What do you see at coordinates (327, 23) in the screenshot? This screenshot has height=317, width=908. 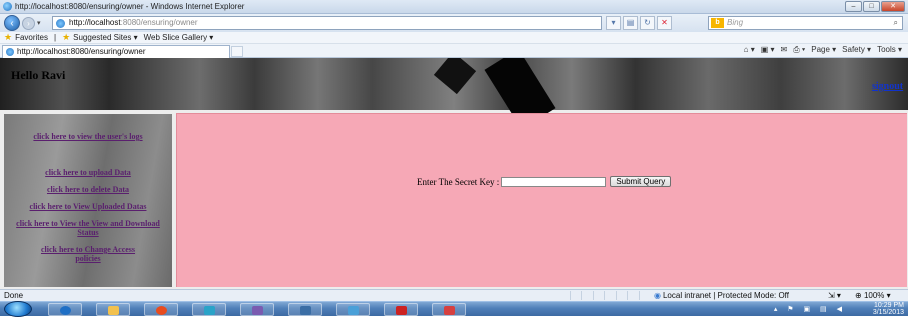 I see `address-bar: http://localhost:8080/ensuring/owner` at bounding box center [327, 23].